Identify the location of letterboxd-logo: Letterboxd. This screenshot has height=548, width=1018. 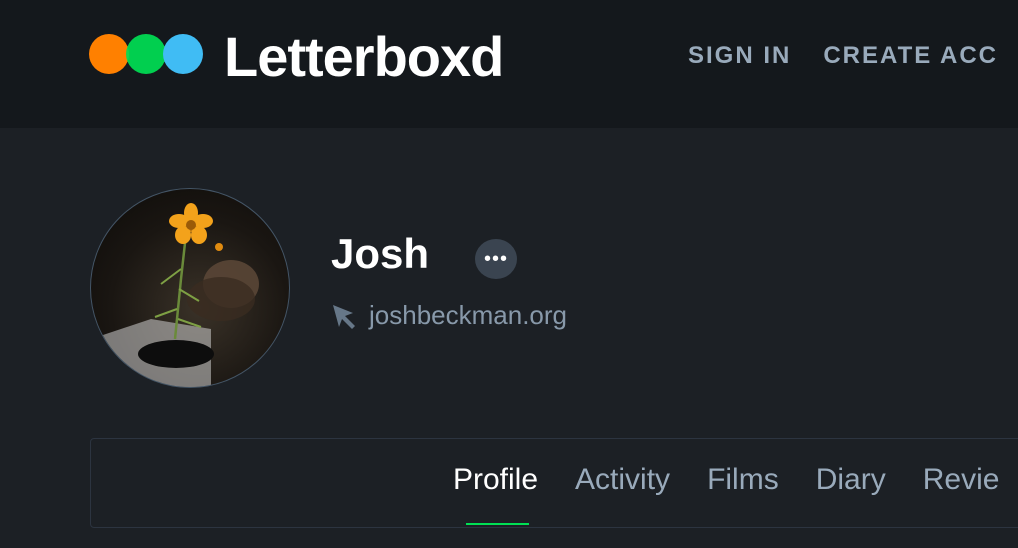
(296, 56).